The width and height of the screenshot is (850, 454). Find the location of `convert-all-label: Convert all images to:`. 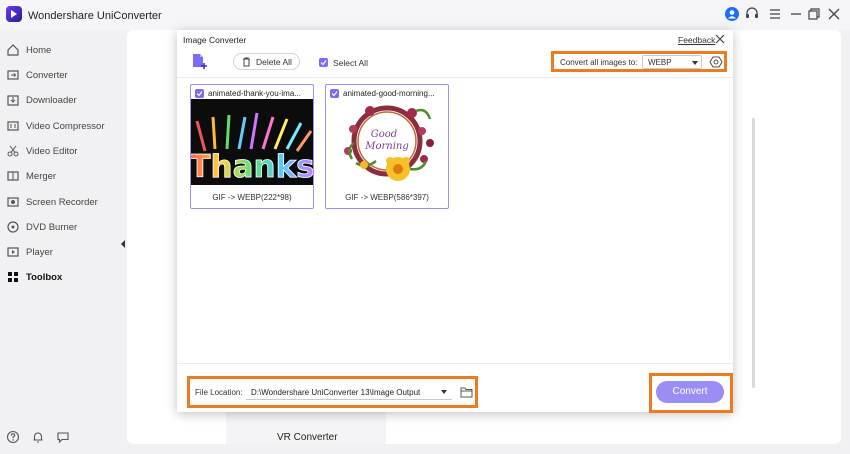

convert-all-label: Convert all images to: is located at coordinates (599, 62).